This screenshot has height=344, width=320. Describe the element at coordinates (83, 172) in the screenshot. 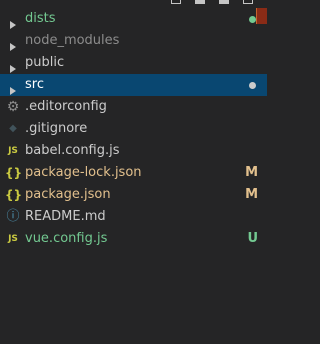

I see `file-label: package-lock.json` at that location.